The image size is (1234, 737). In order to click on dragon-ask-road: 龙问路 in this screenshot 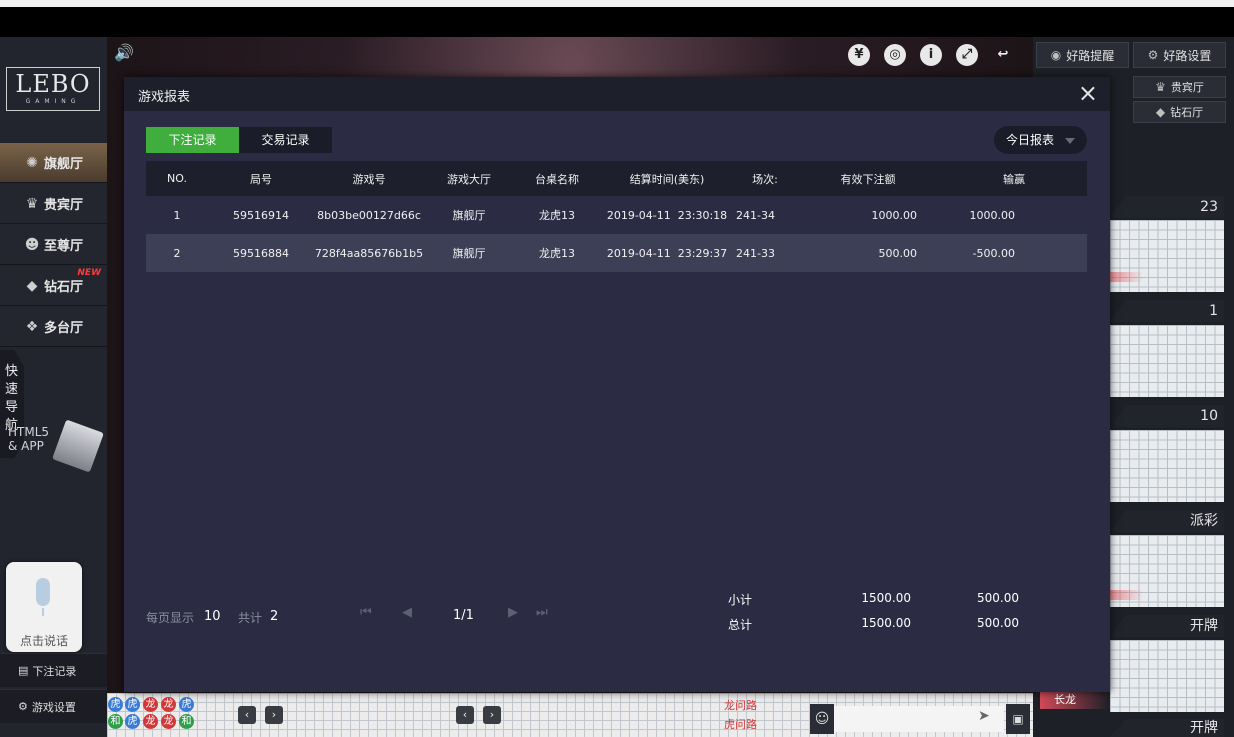, I will do `click(740, 705)`.